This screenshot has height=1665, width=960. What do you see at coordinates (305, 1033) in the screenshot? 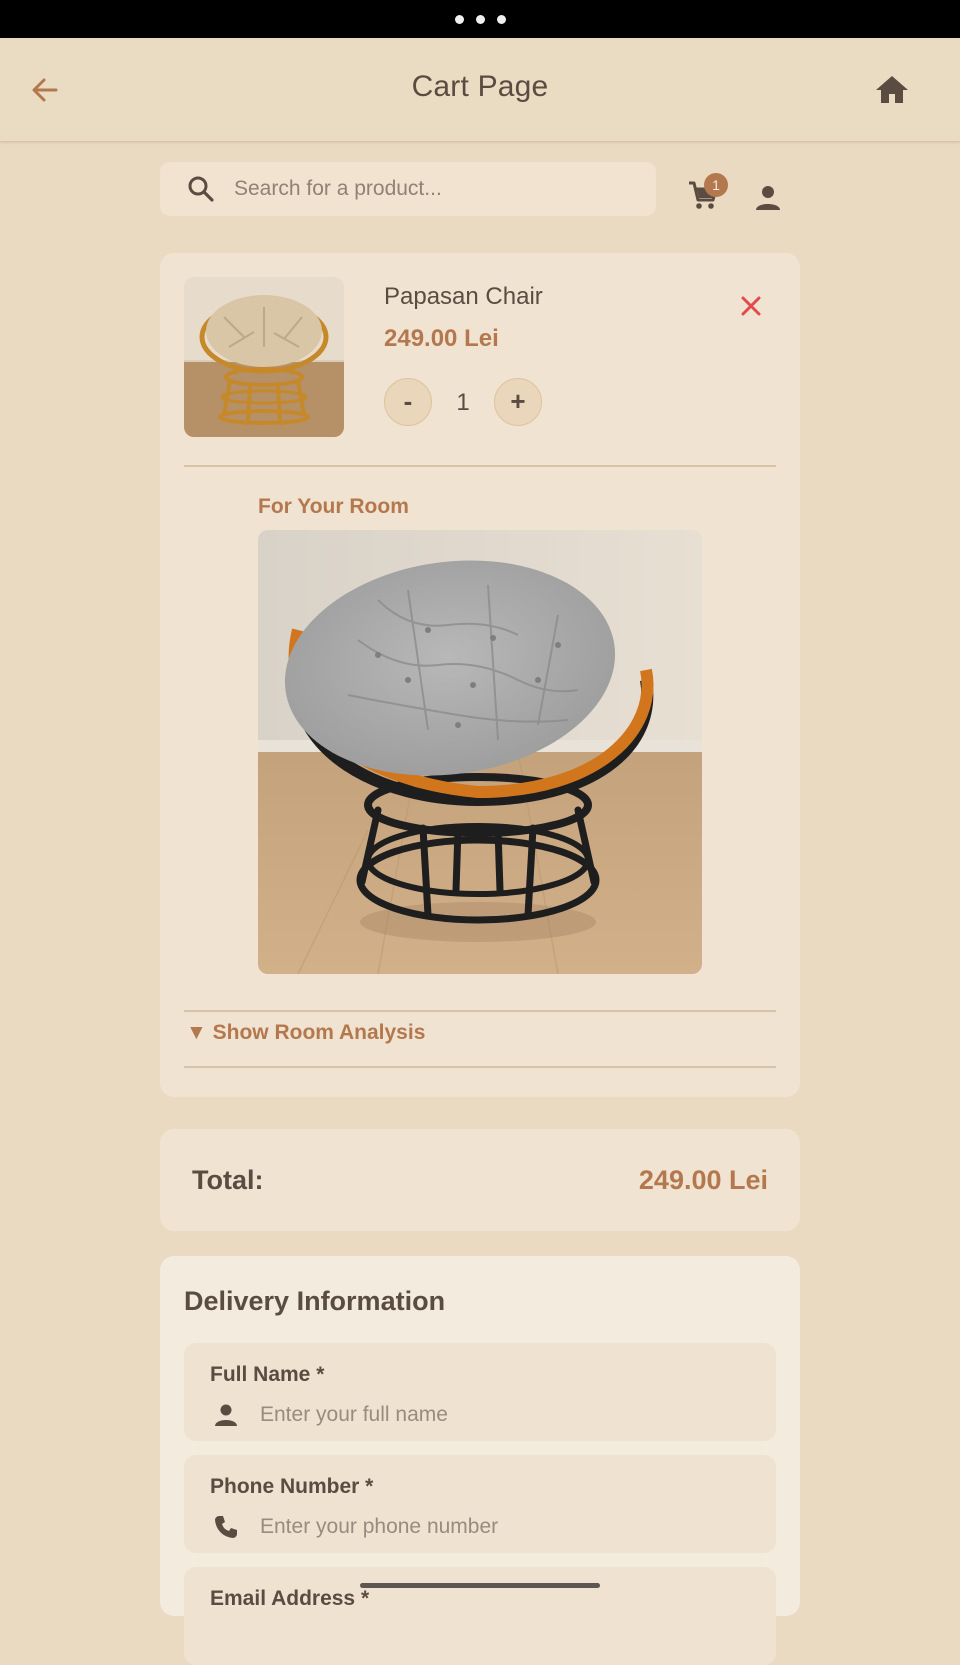
I see `show-room-analysis-toggle: ▼ Show Room Analysis` at bounding box center [305, 1033].